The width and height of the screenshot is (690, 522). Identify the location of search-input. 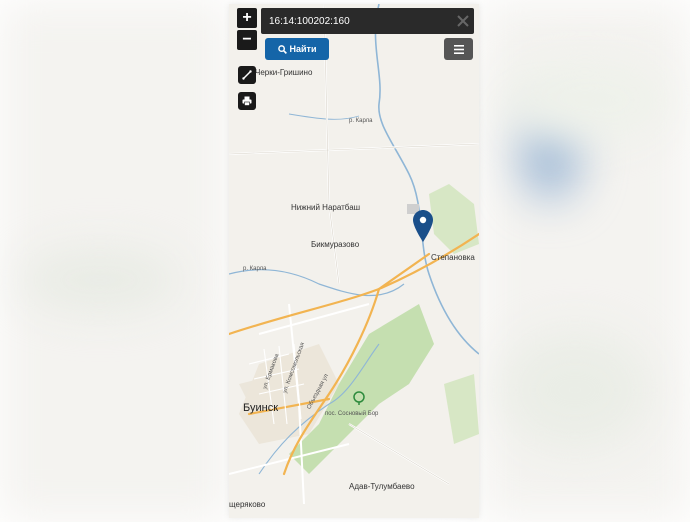
(356, 21).